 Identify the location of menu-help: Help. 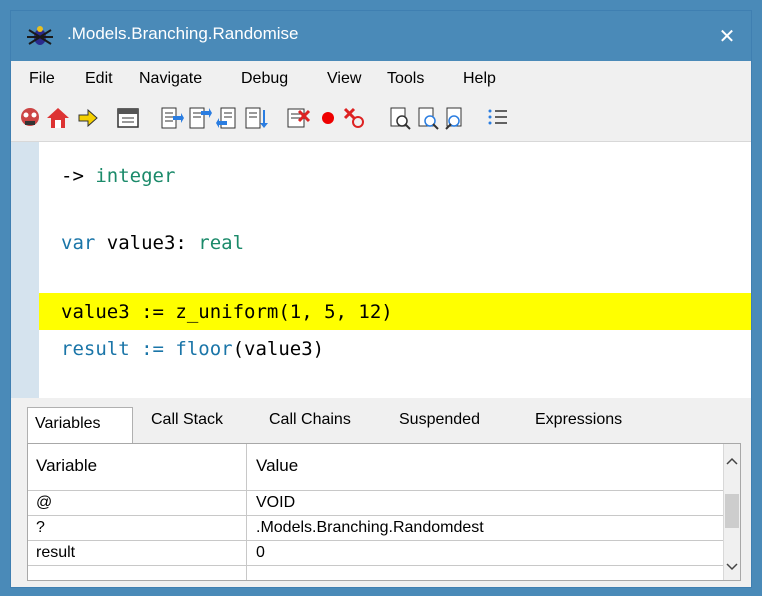
(479, 79).